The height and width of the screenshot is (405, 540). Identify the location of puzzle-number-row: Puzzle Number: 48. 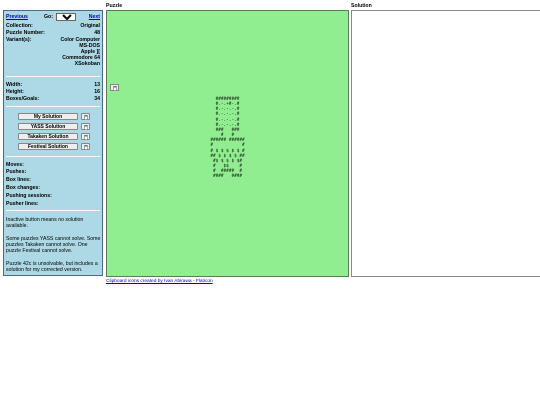
(53, 33).